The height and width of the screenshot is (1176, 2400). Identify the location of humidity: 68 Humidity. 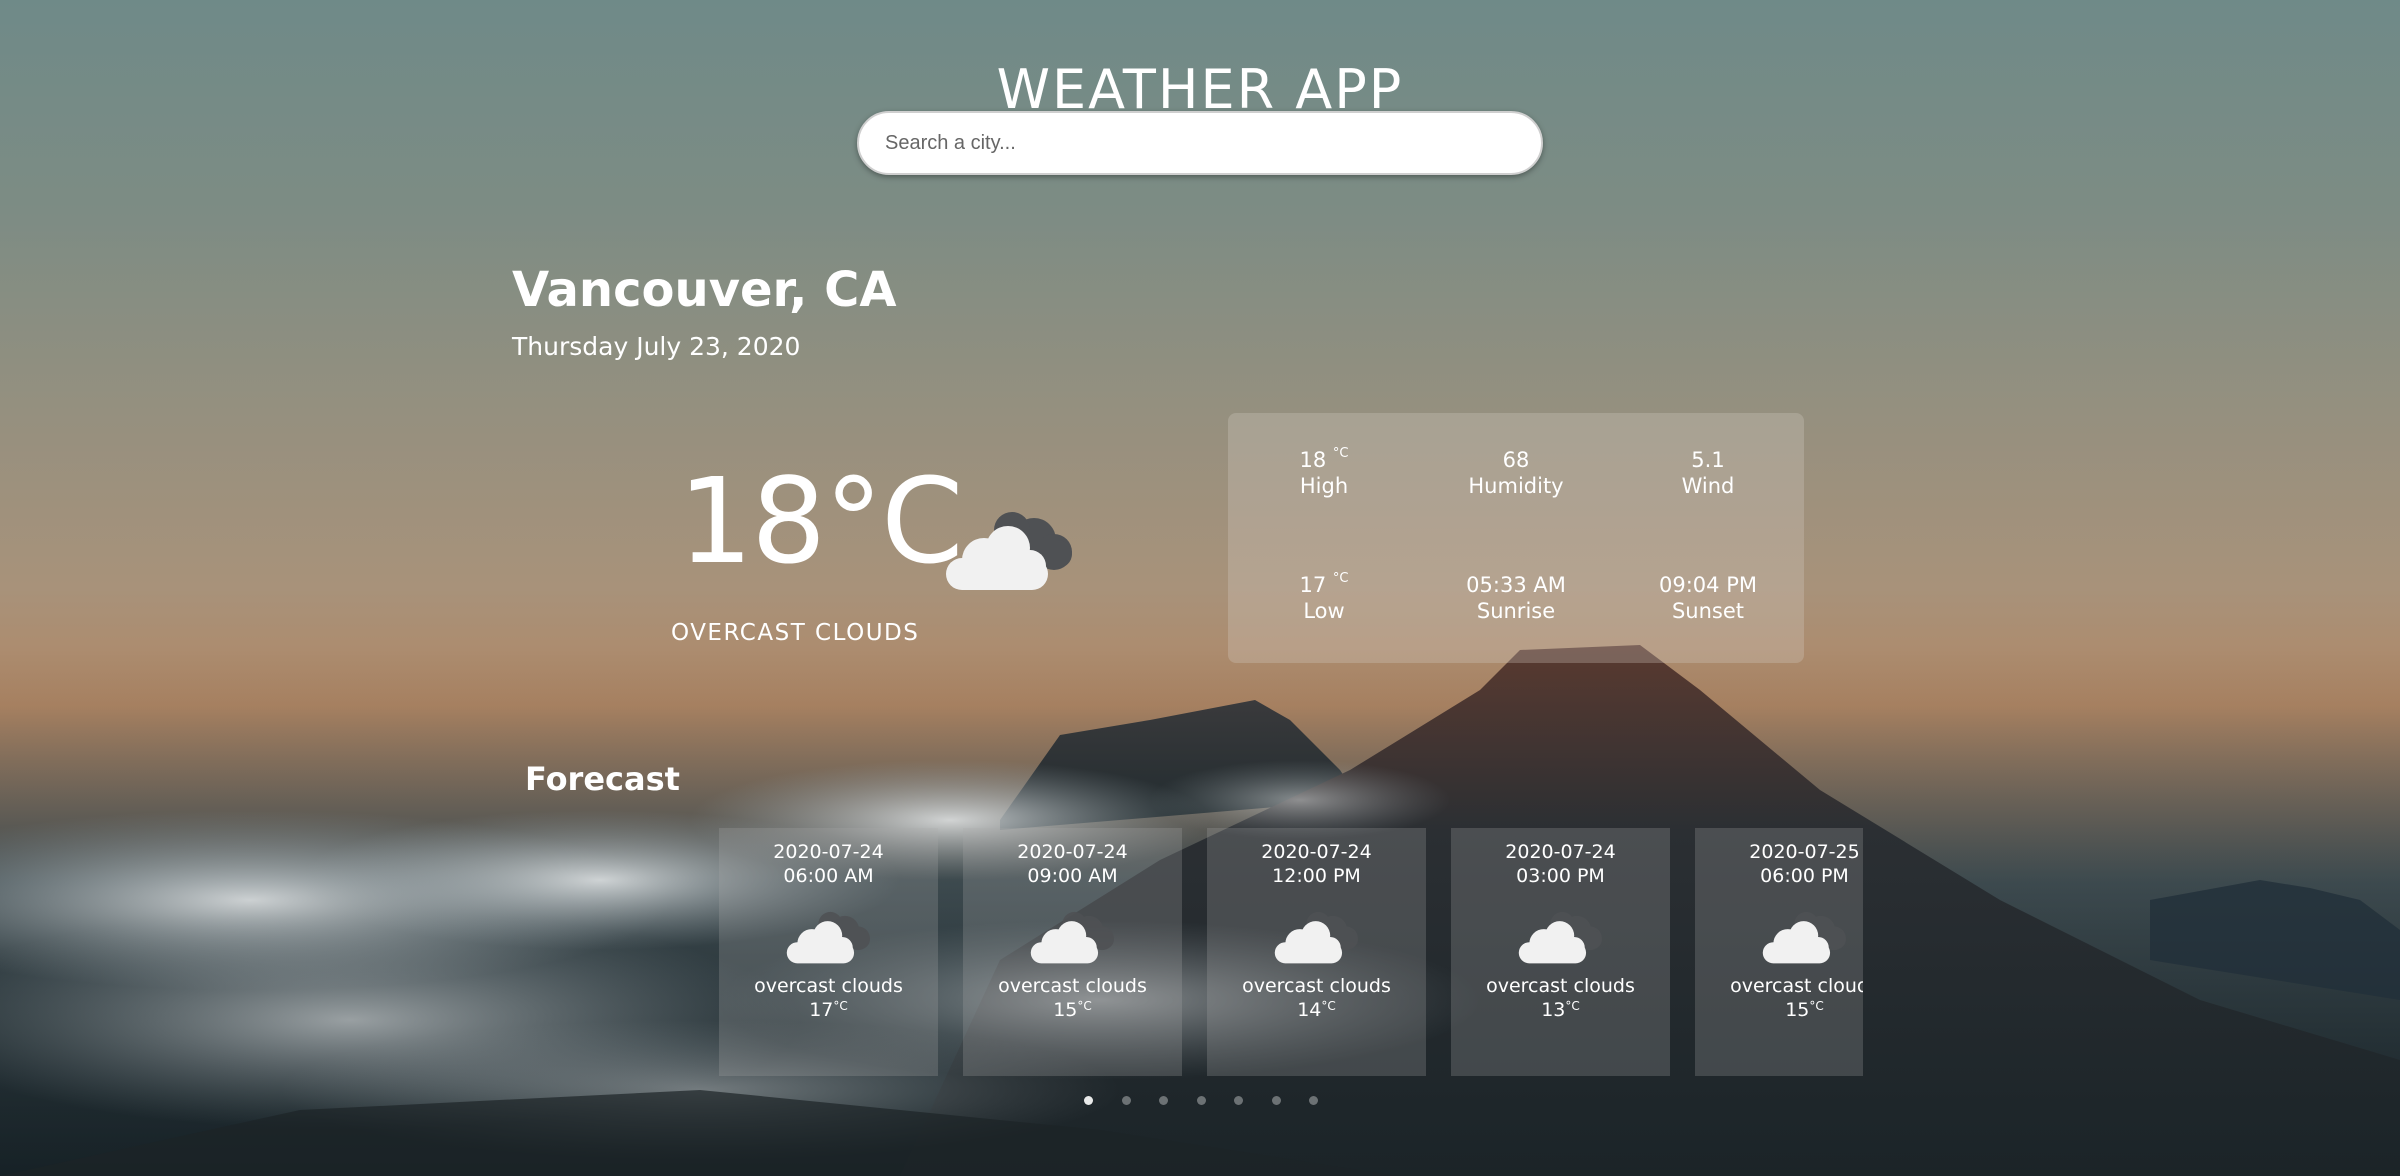
(1516, 473).